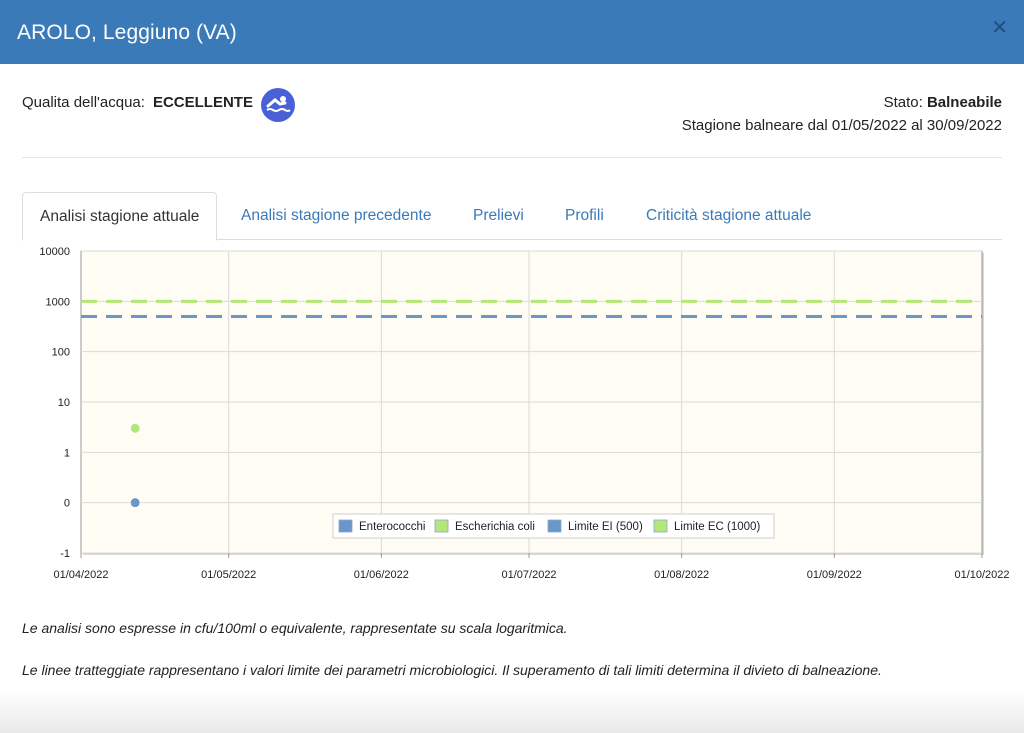 The image size is (1024, 733). Describe the element at coordinates (681, 575) in the screenshot. I see `x-tick-label: 01/08/2022` at that location.